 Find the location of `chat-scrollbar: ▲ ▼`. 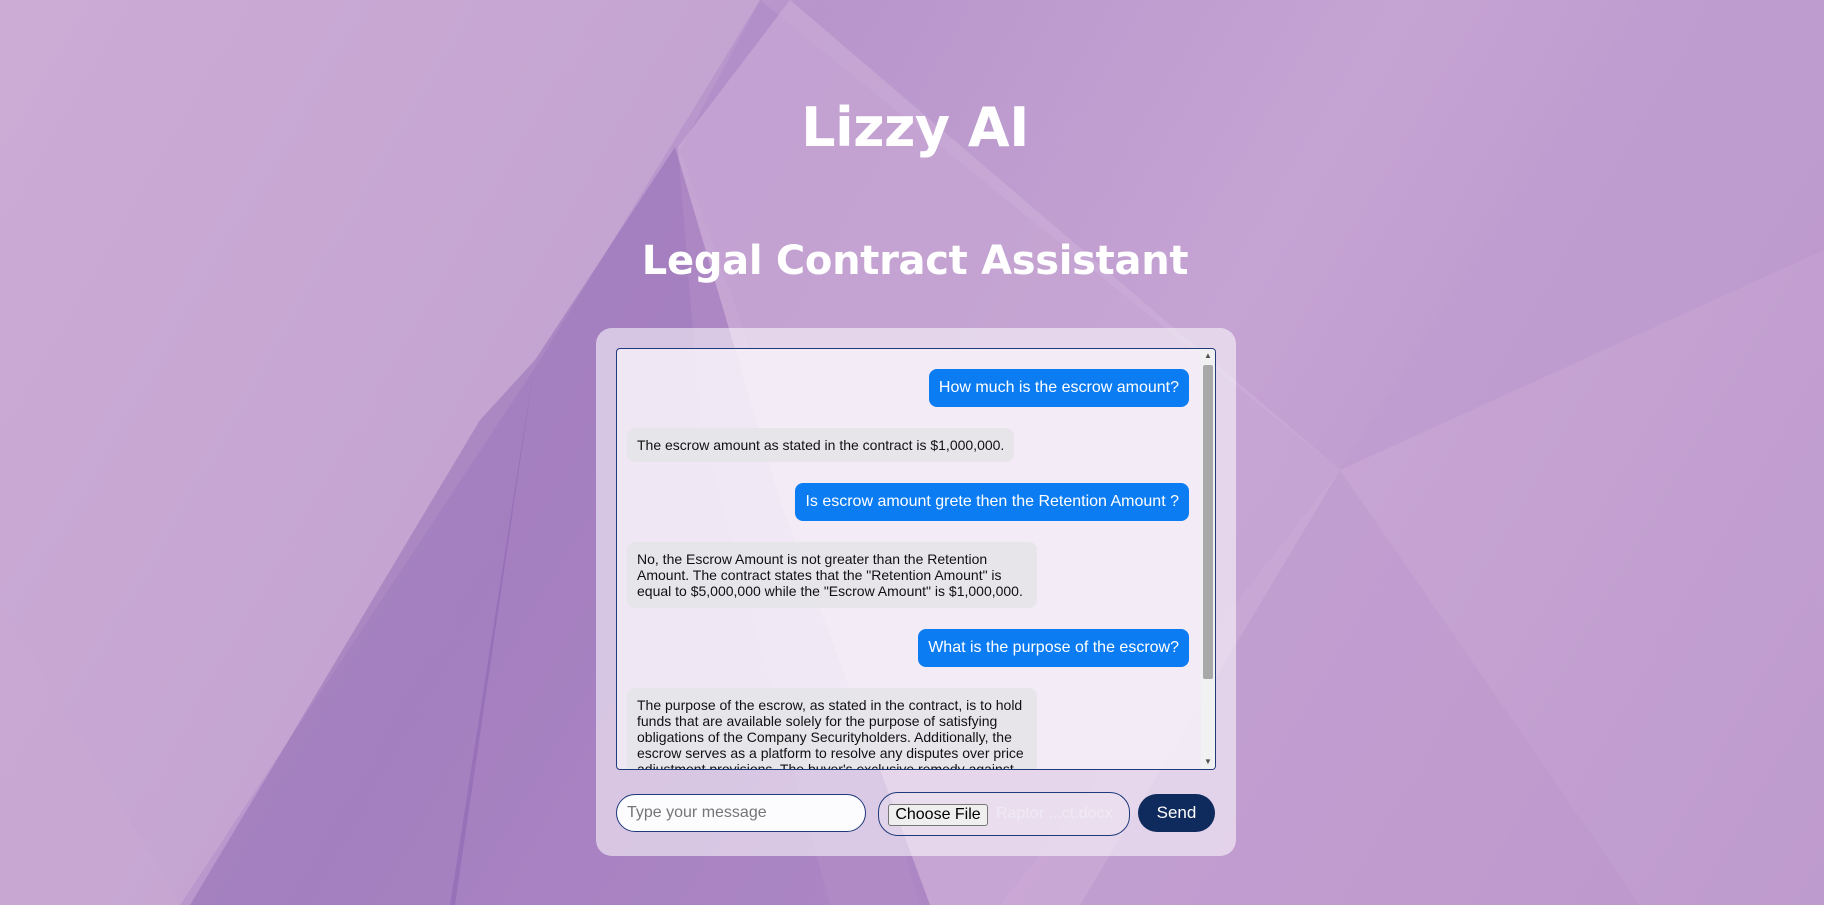

chat-scrollbar: ▲ ▼ is located at coordinates (1208, 559).